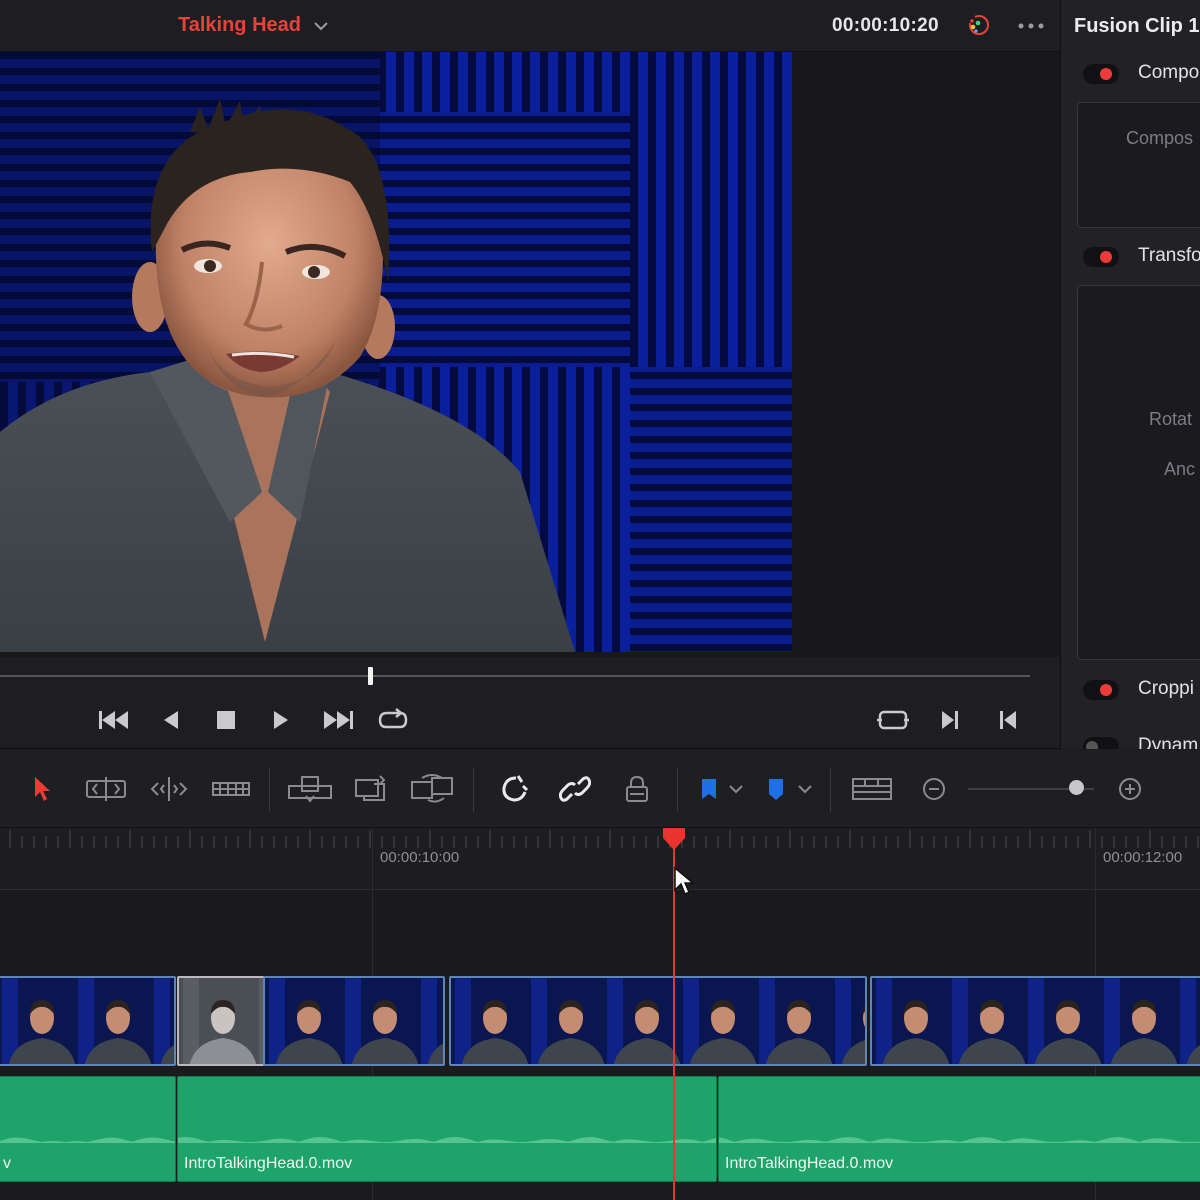  Describe the element at coordinates (114, 720) in the screenshot. I see `skip-to-start-icon` at that location.